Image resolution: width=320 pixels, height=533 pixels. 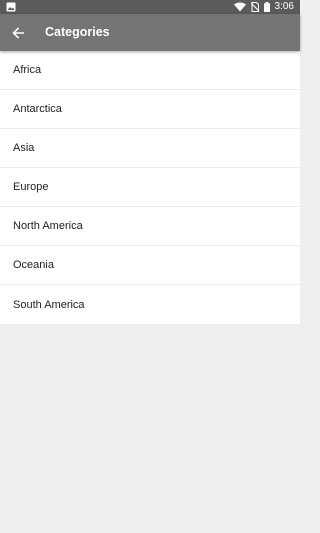 I want to click on list-item-europe: Europe, so click(x=150, y=187).